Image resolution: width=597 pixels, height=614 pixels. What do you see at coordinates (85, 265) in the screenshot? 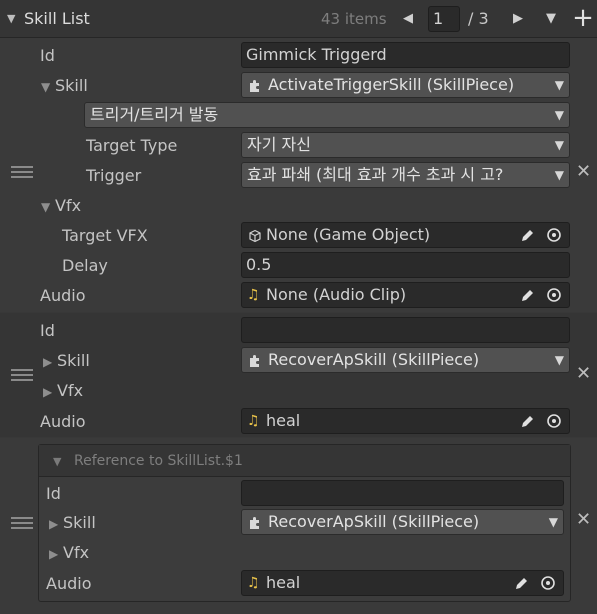
I see `delay-label: Delay` at bounding box center [85, 265].